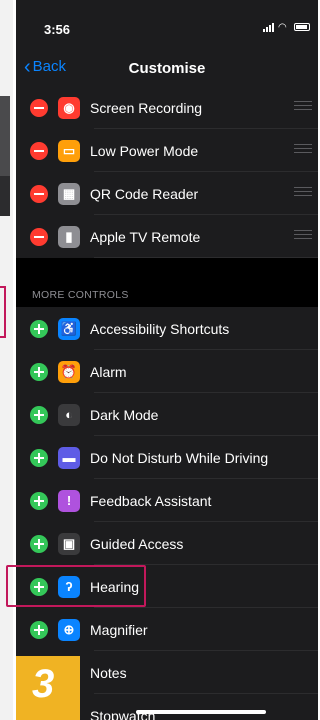  What do you see at coordinates (167, 586) in the screenshot?
I see `list-item: ʔ Hearing` at bounding box center [167, 586].